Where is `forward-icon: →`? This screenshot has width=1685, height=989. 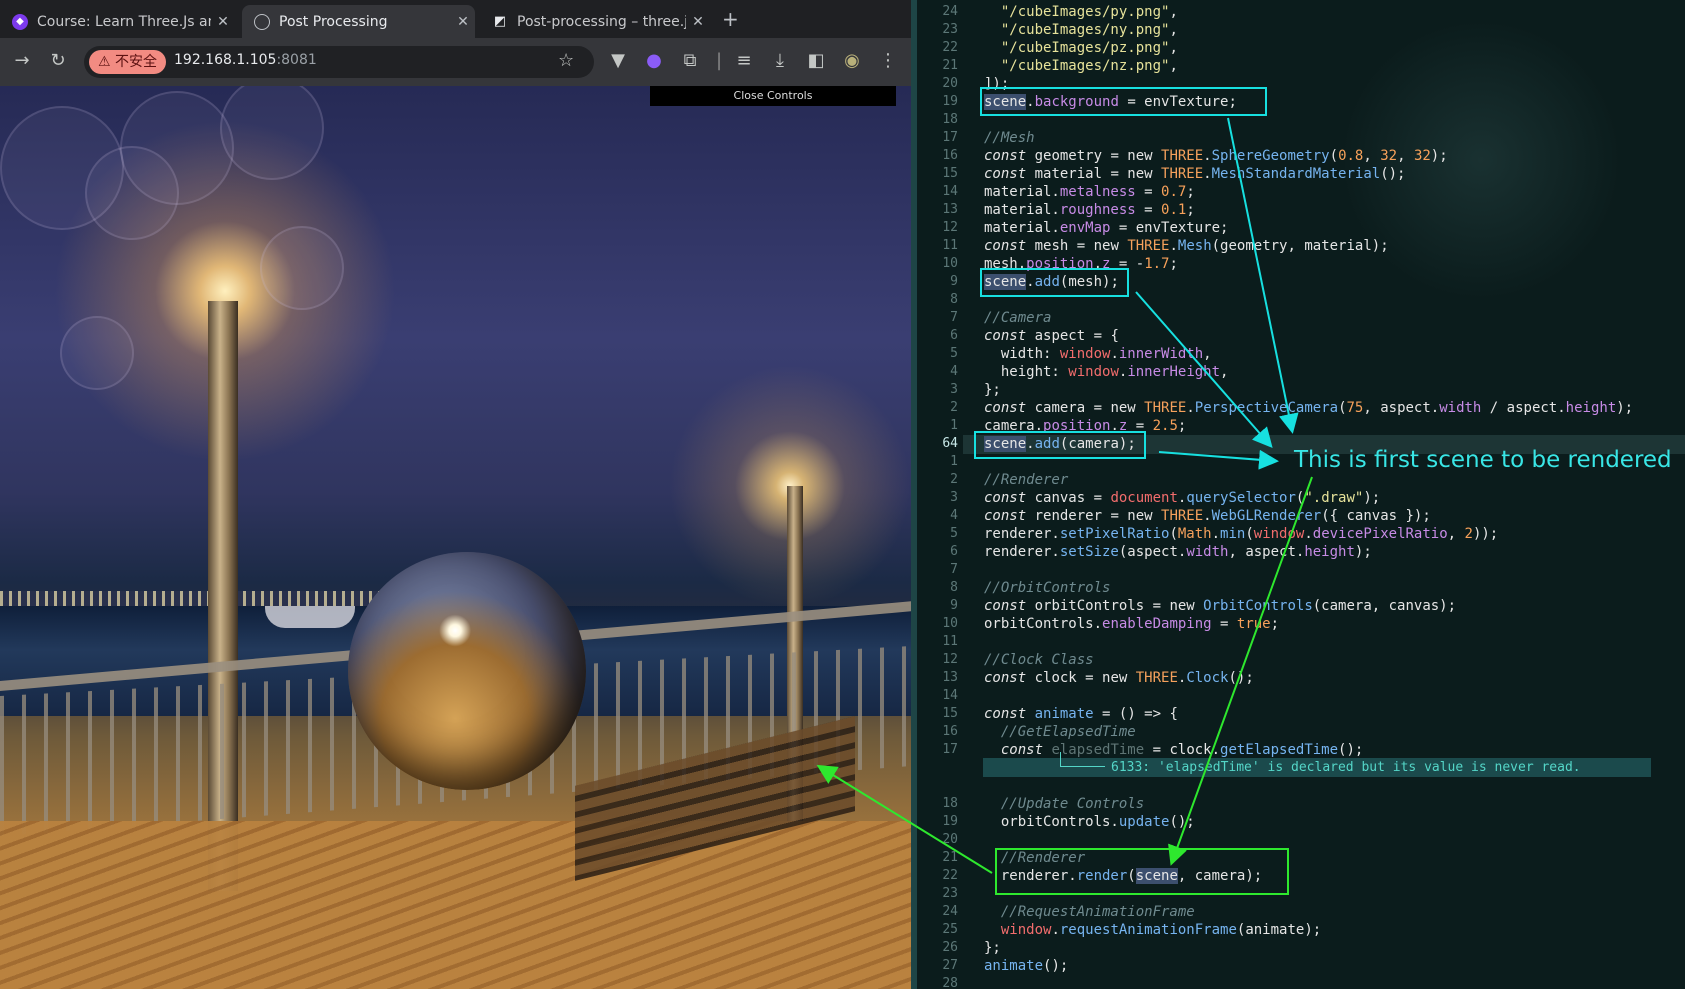 forward-icon: → is located at coordinates (22, 60).